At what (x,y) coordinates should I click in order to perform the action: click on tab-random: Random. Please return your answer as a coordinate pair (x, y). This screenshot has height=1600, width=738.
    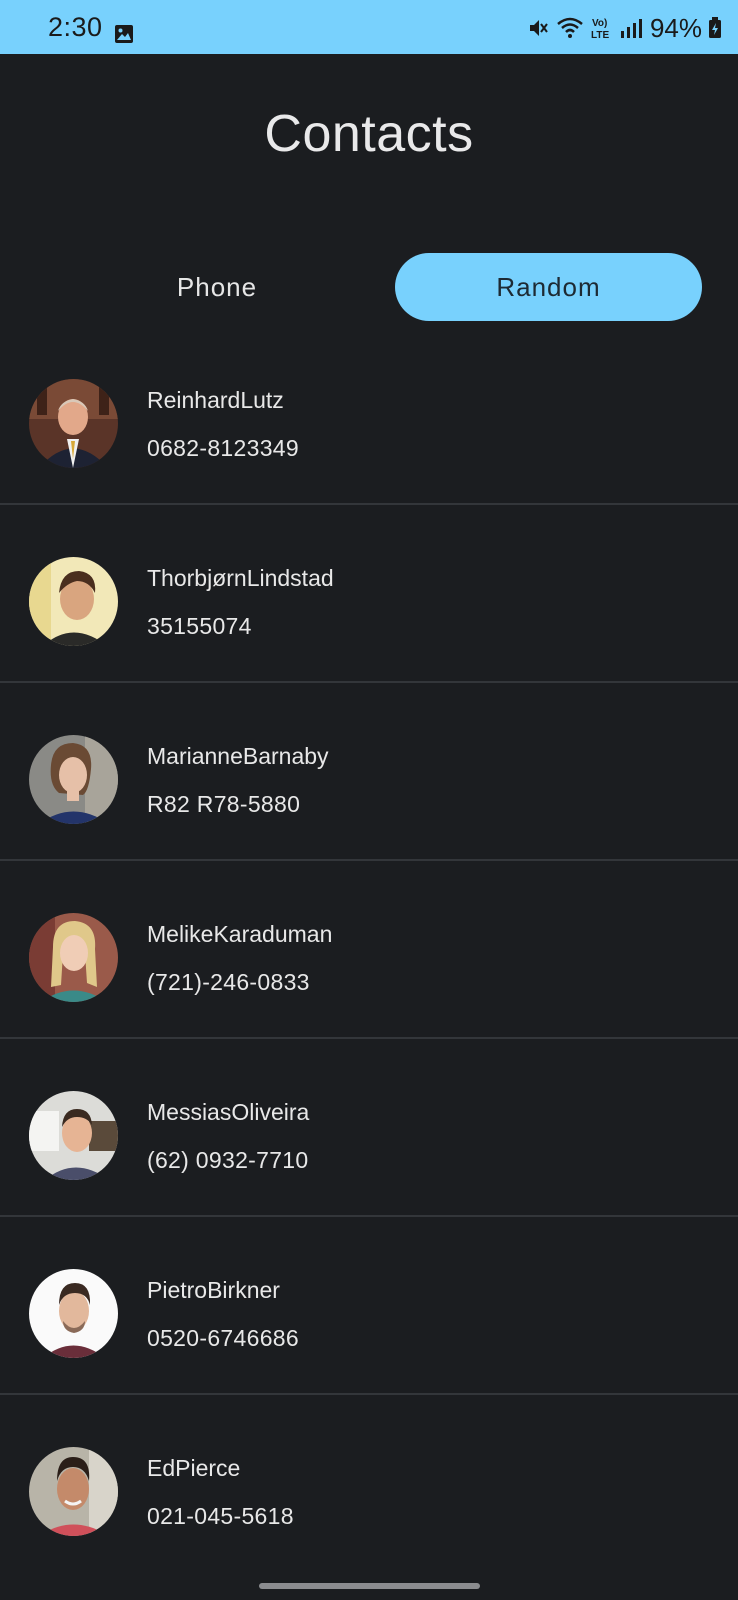
    Looking at the image, I should click on (548, 287).